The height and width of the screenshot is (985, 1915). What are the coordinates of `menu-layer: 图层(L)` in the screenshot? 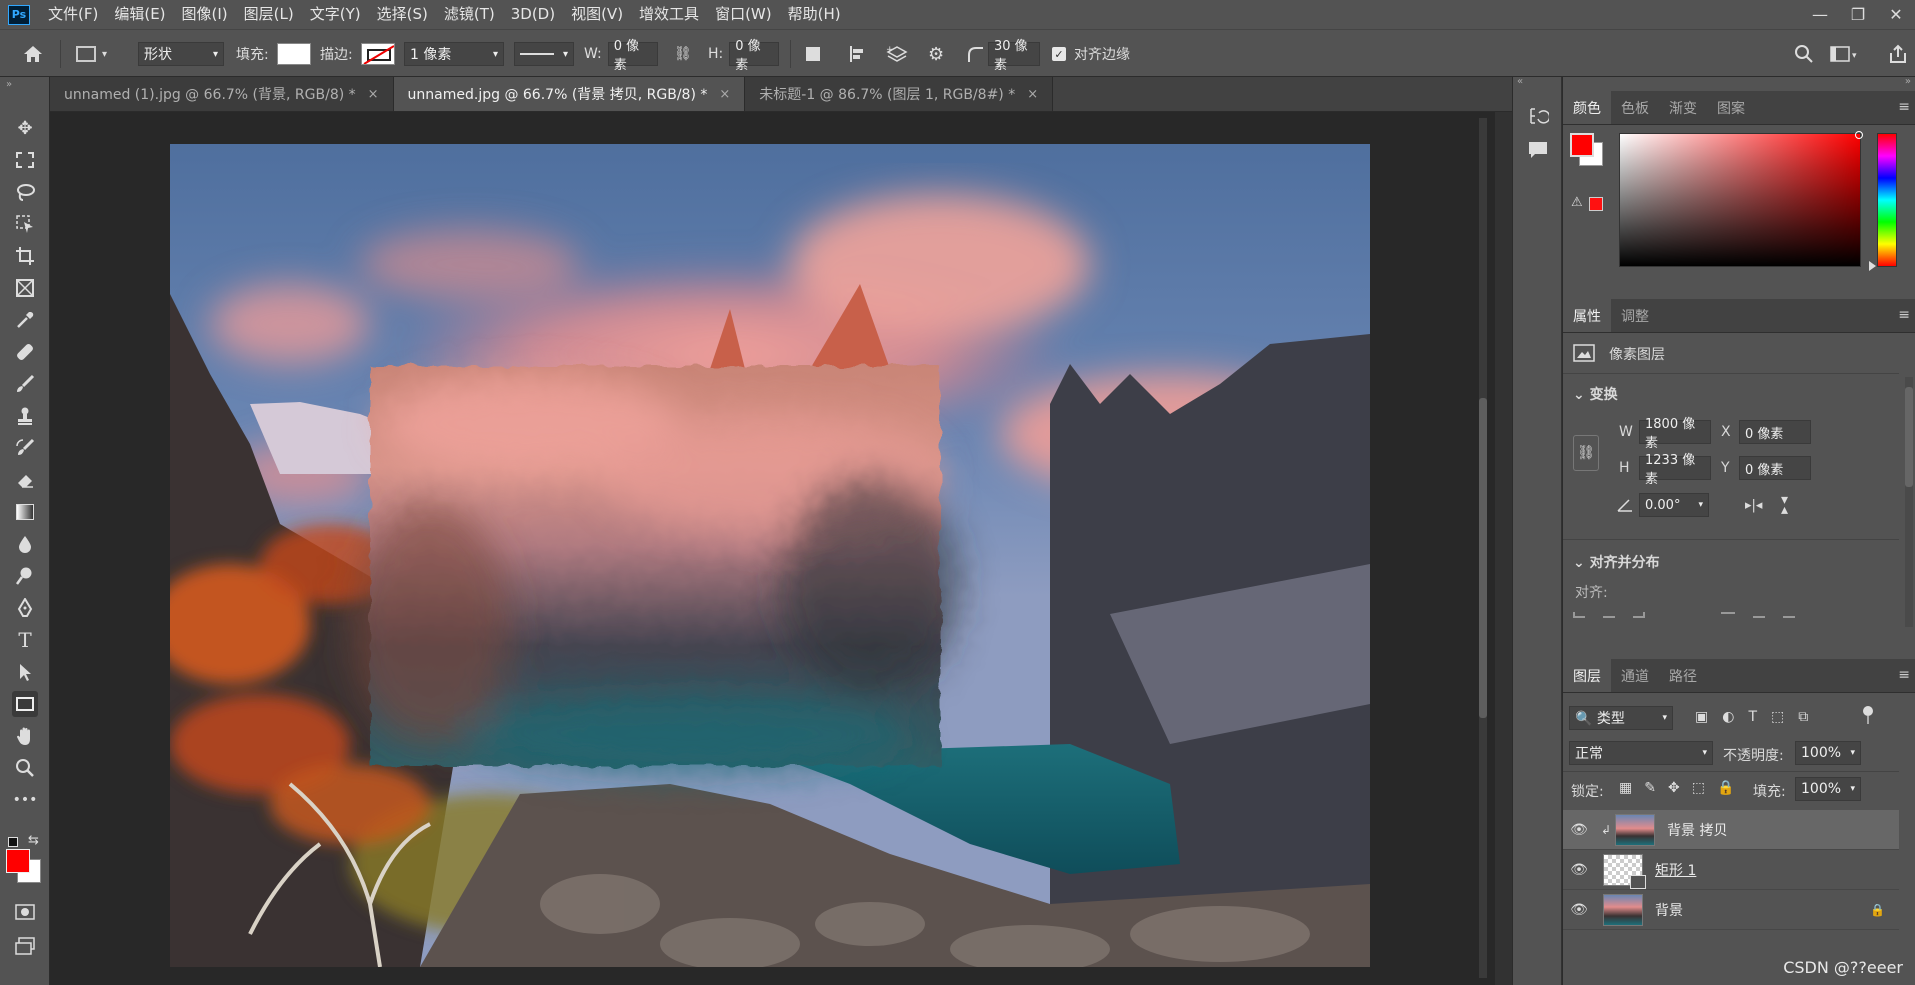 It's located at (269, 14).